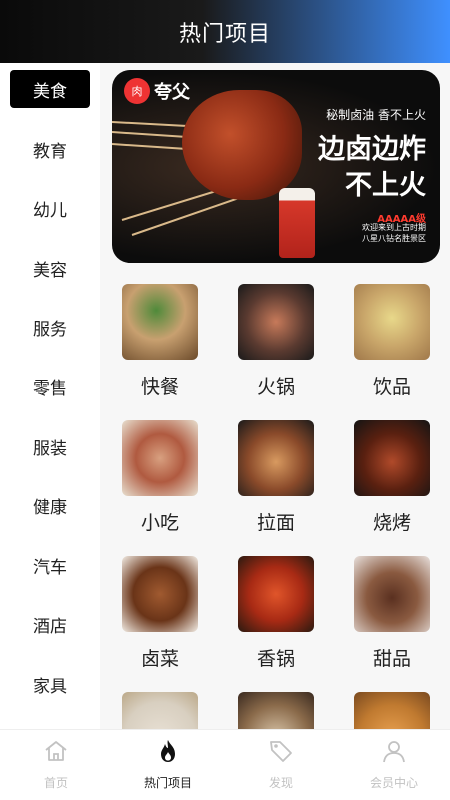  I want to click on tab-label: 会员中心, so click(393, 783).